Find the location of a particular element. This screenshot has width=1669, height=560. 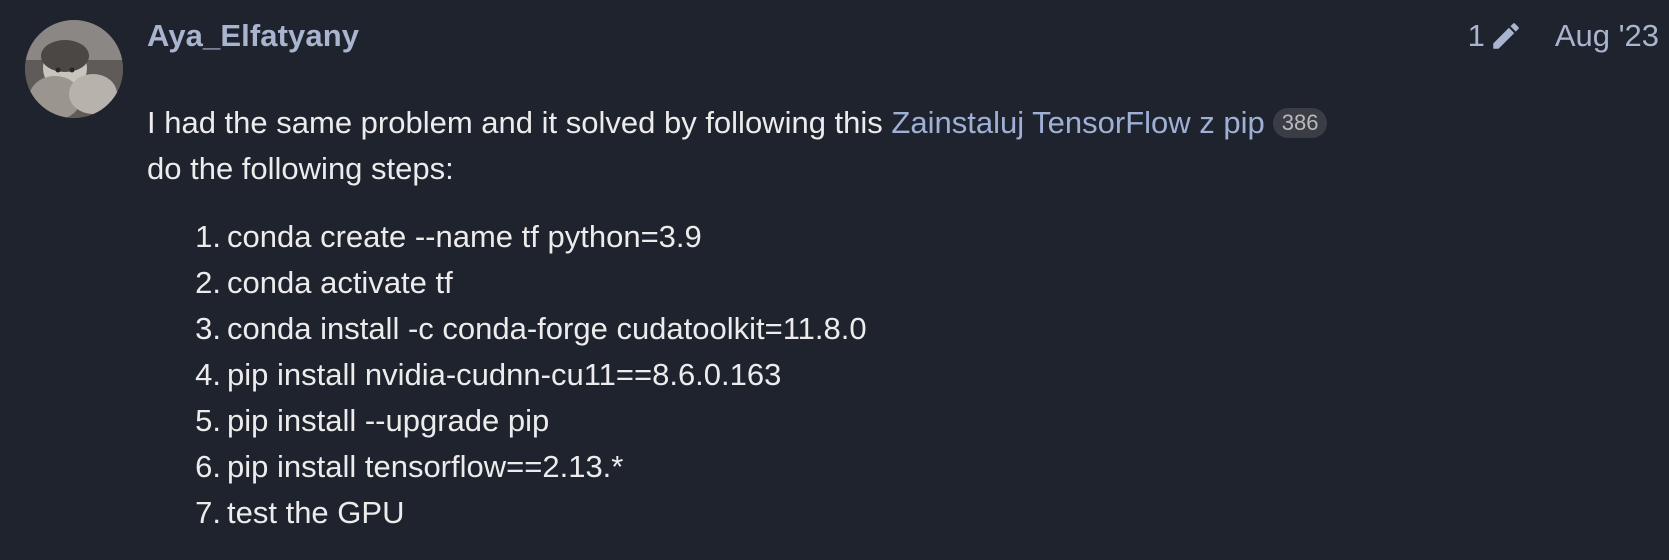

username: Aya_Elfatyany is located at coordinates (253, 36).